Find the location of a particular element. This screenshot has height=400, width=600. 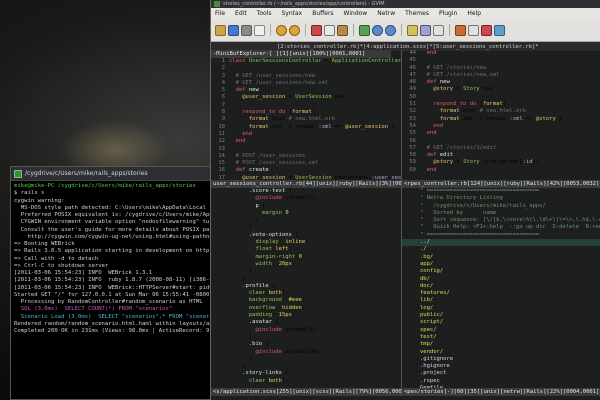

code-line: width: 20px; is located at coordinates (275, 263).